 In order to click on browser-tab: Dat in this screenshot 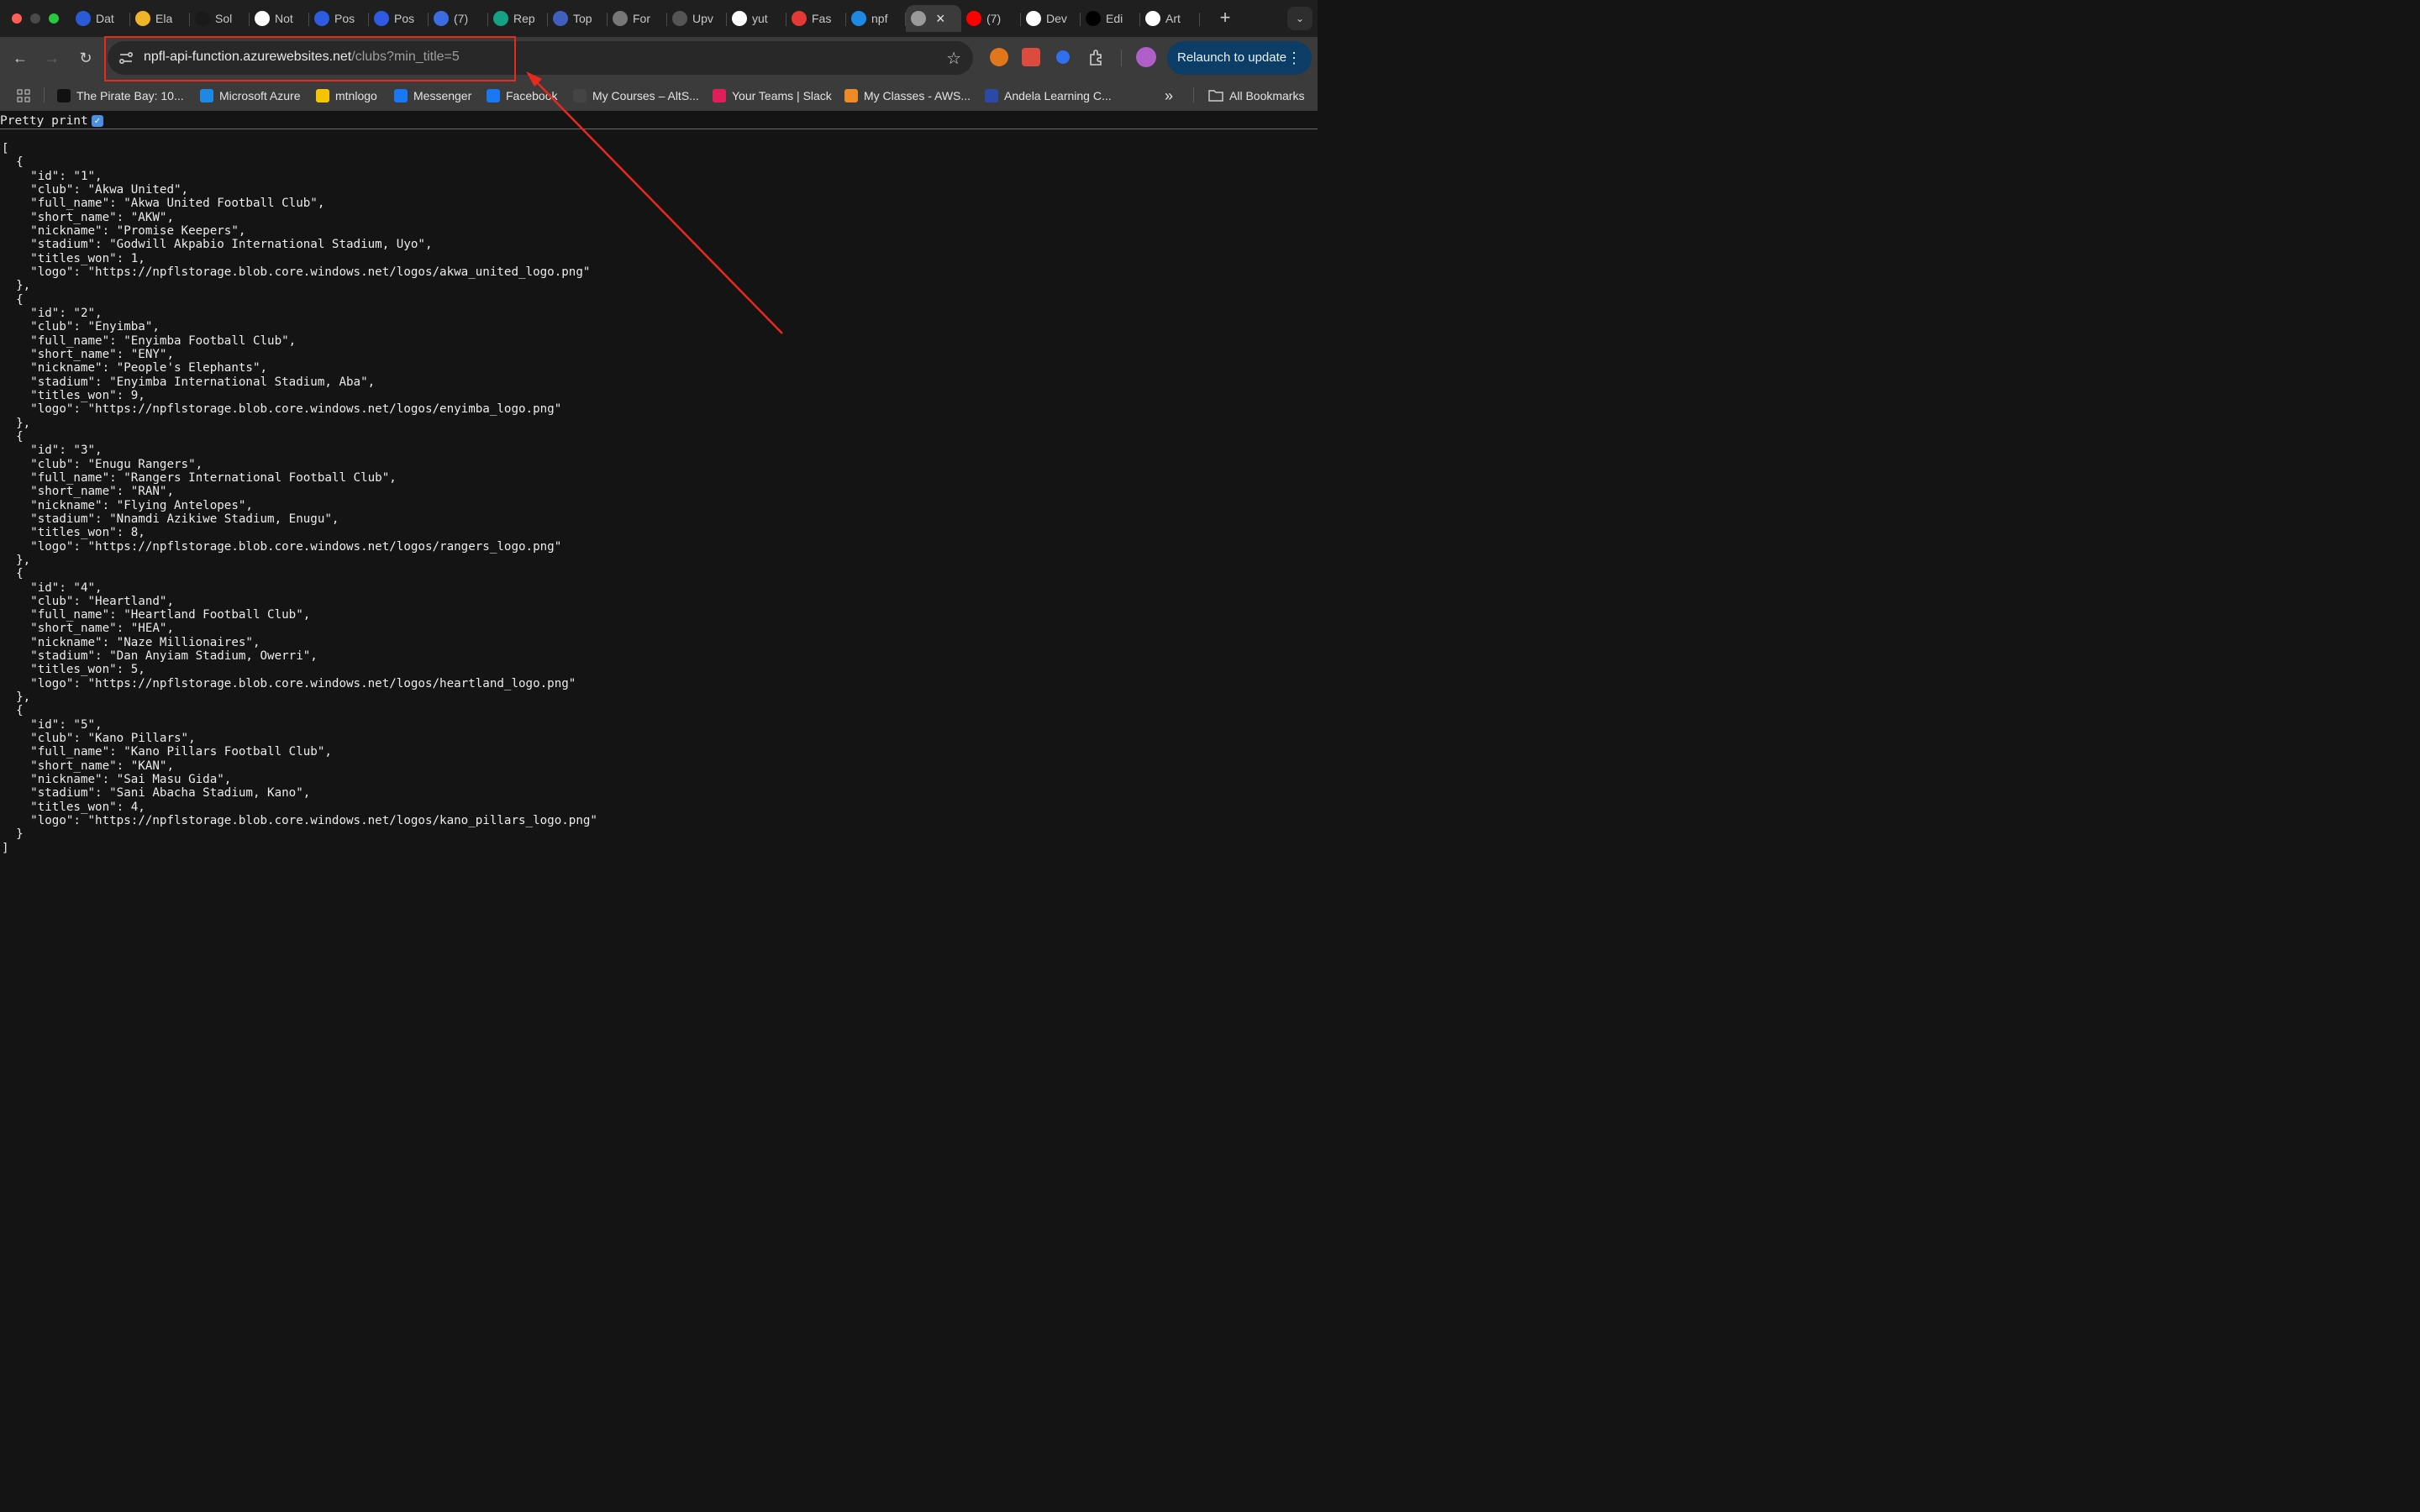, I will do `click(100, 18)`.